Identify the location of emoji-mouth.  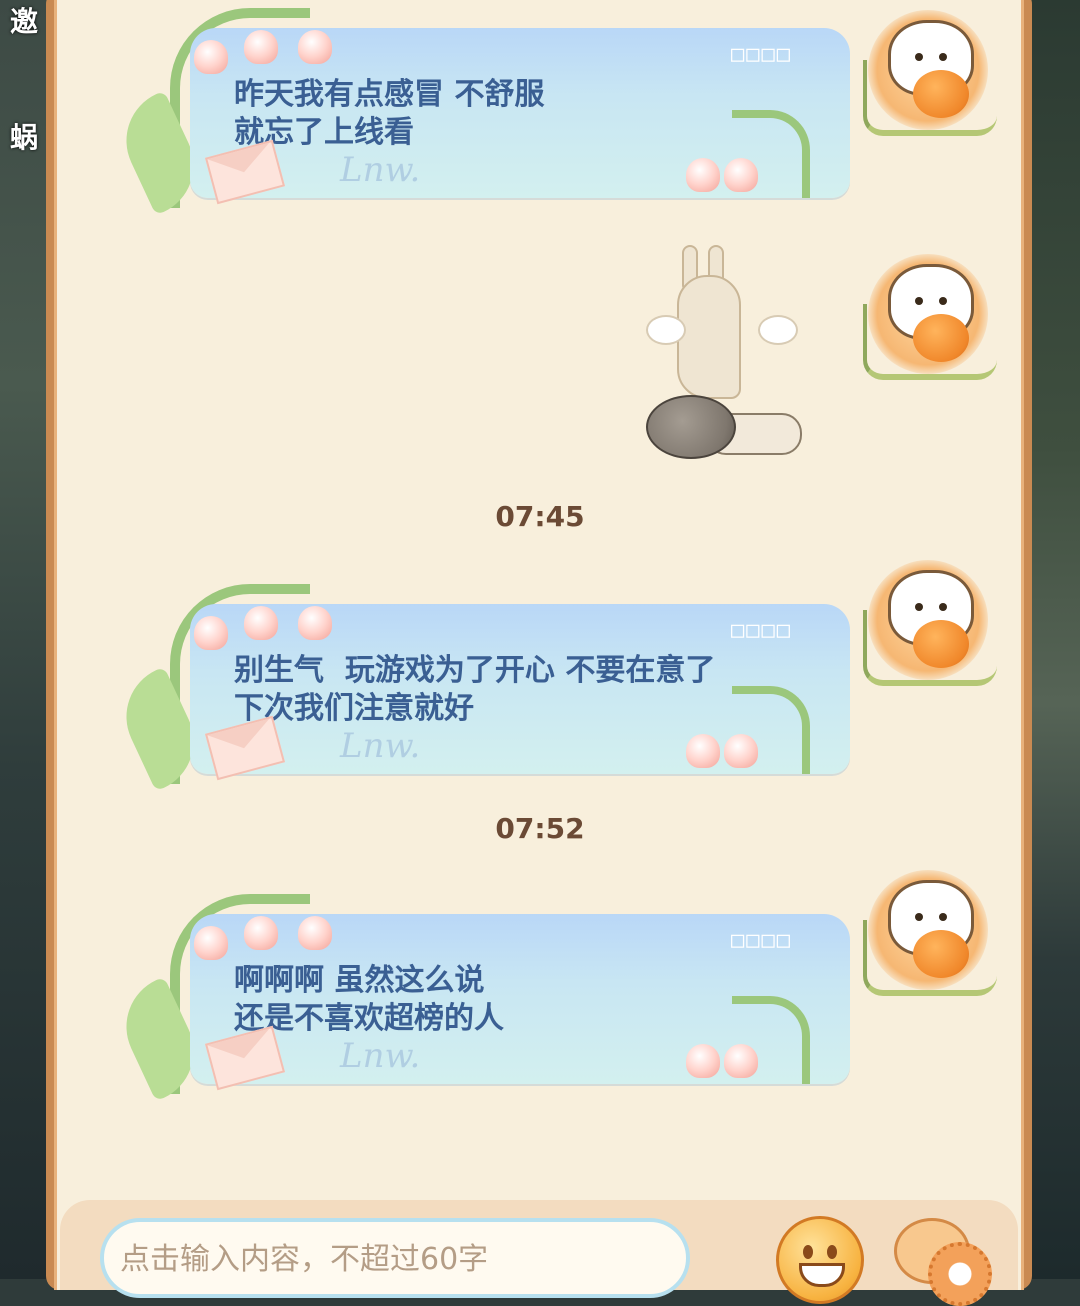
(822, 1275).